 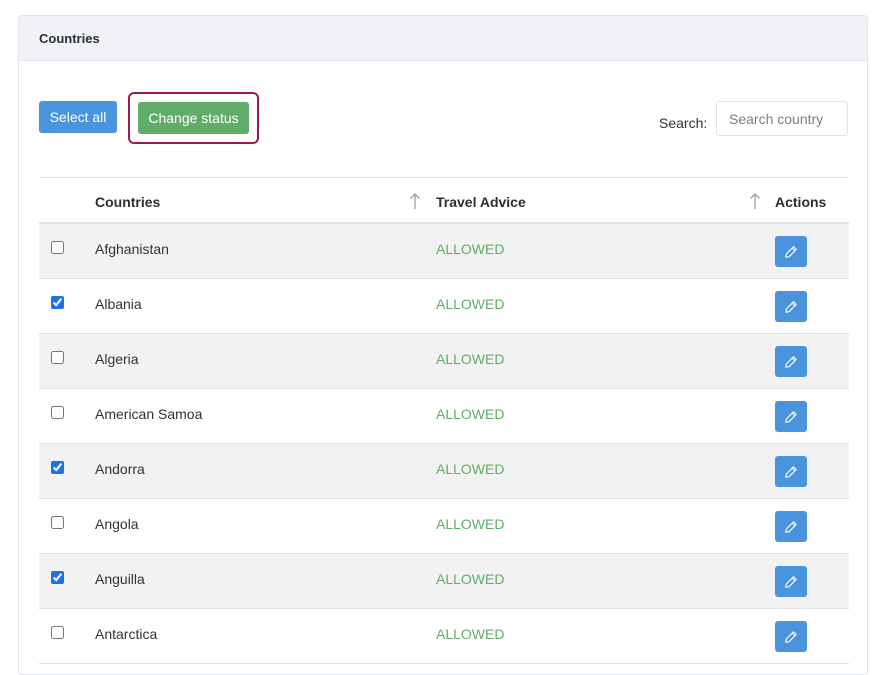 I want to click on table-row: Albania ALLOWED, so click(x=444, y=306).